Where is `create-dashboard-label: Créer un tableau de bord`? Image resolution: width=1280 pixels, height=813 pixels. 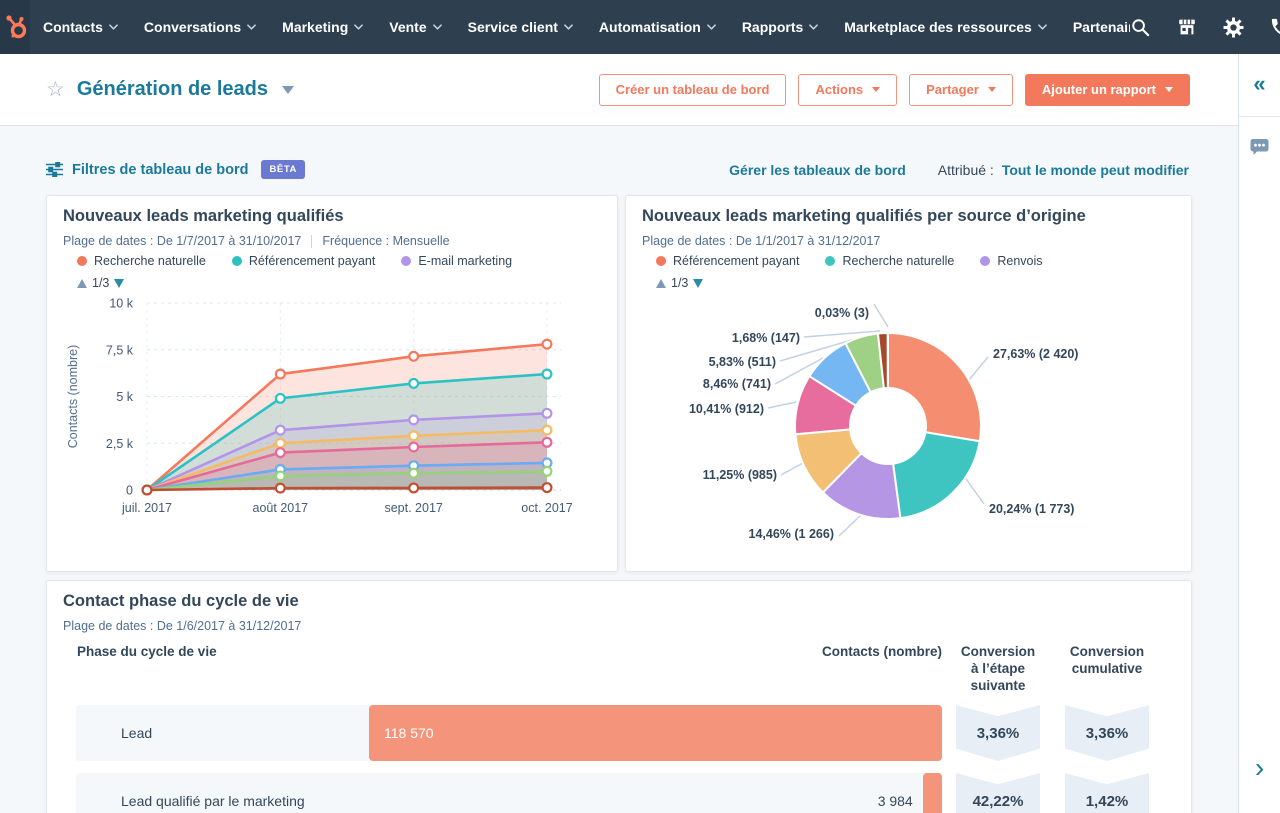 create-dashboard-label: Créer un tableau de bord is located at coordinates (692, 89).